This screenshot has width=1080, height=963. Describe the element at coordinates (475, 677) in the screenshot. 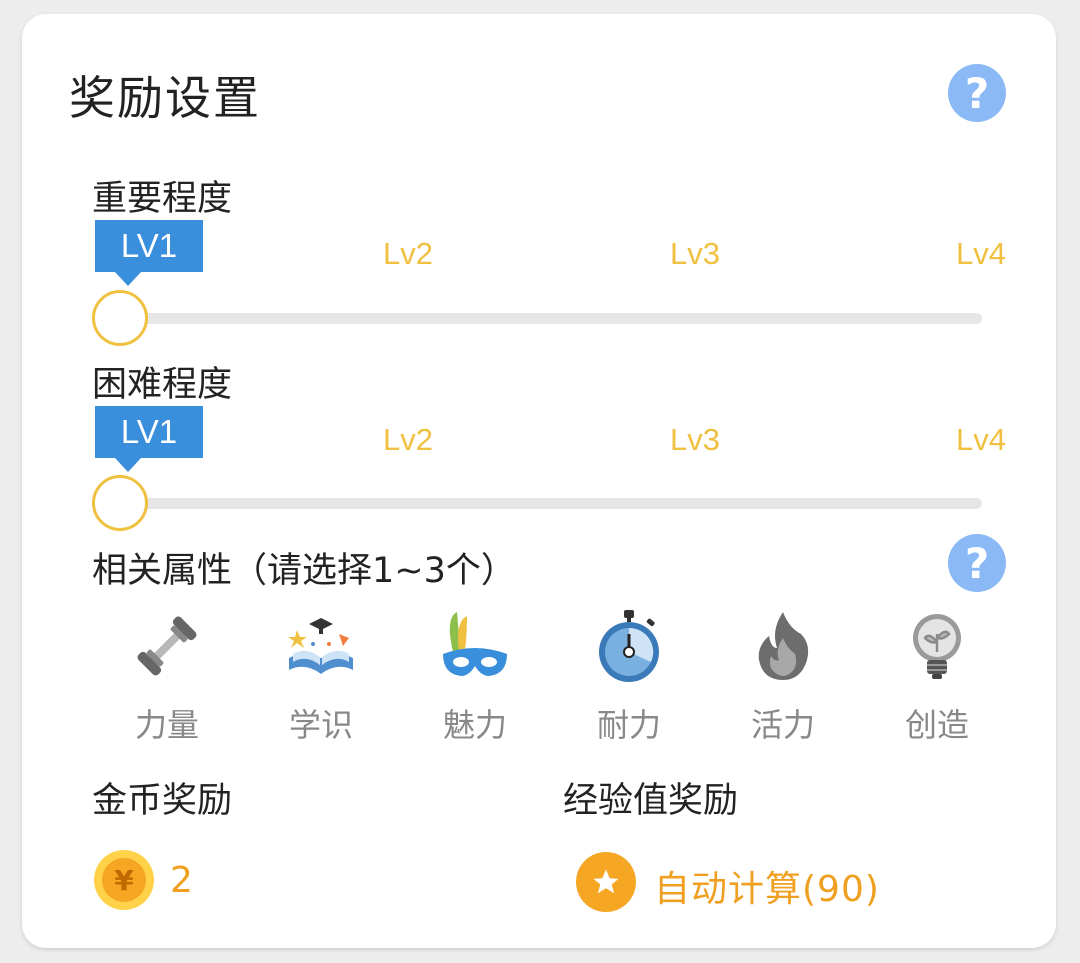

I see `attribute-charm: 魅力` at that location.